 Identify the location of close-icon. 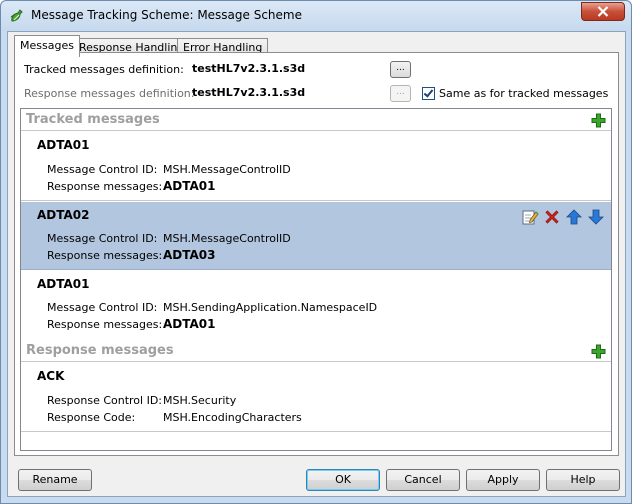
(603, 11).